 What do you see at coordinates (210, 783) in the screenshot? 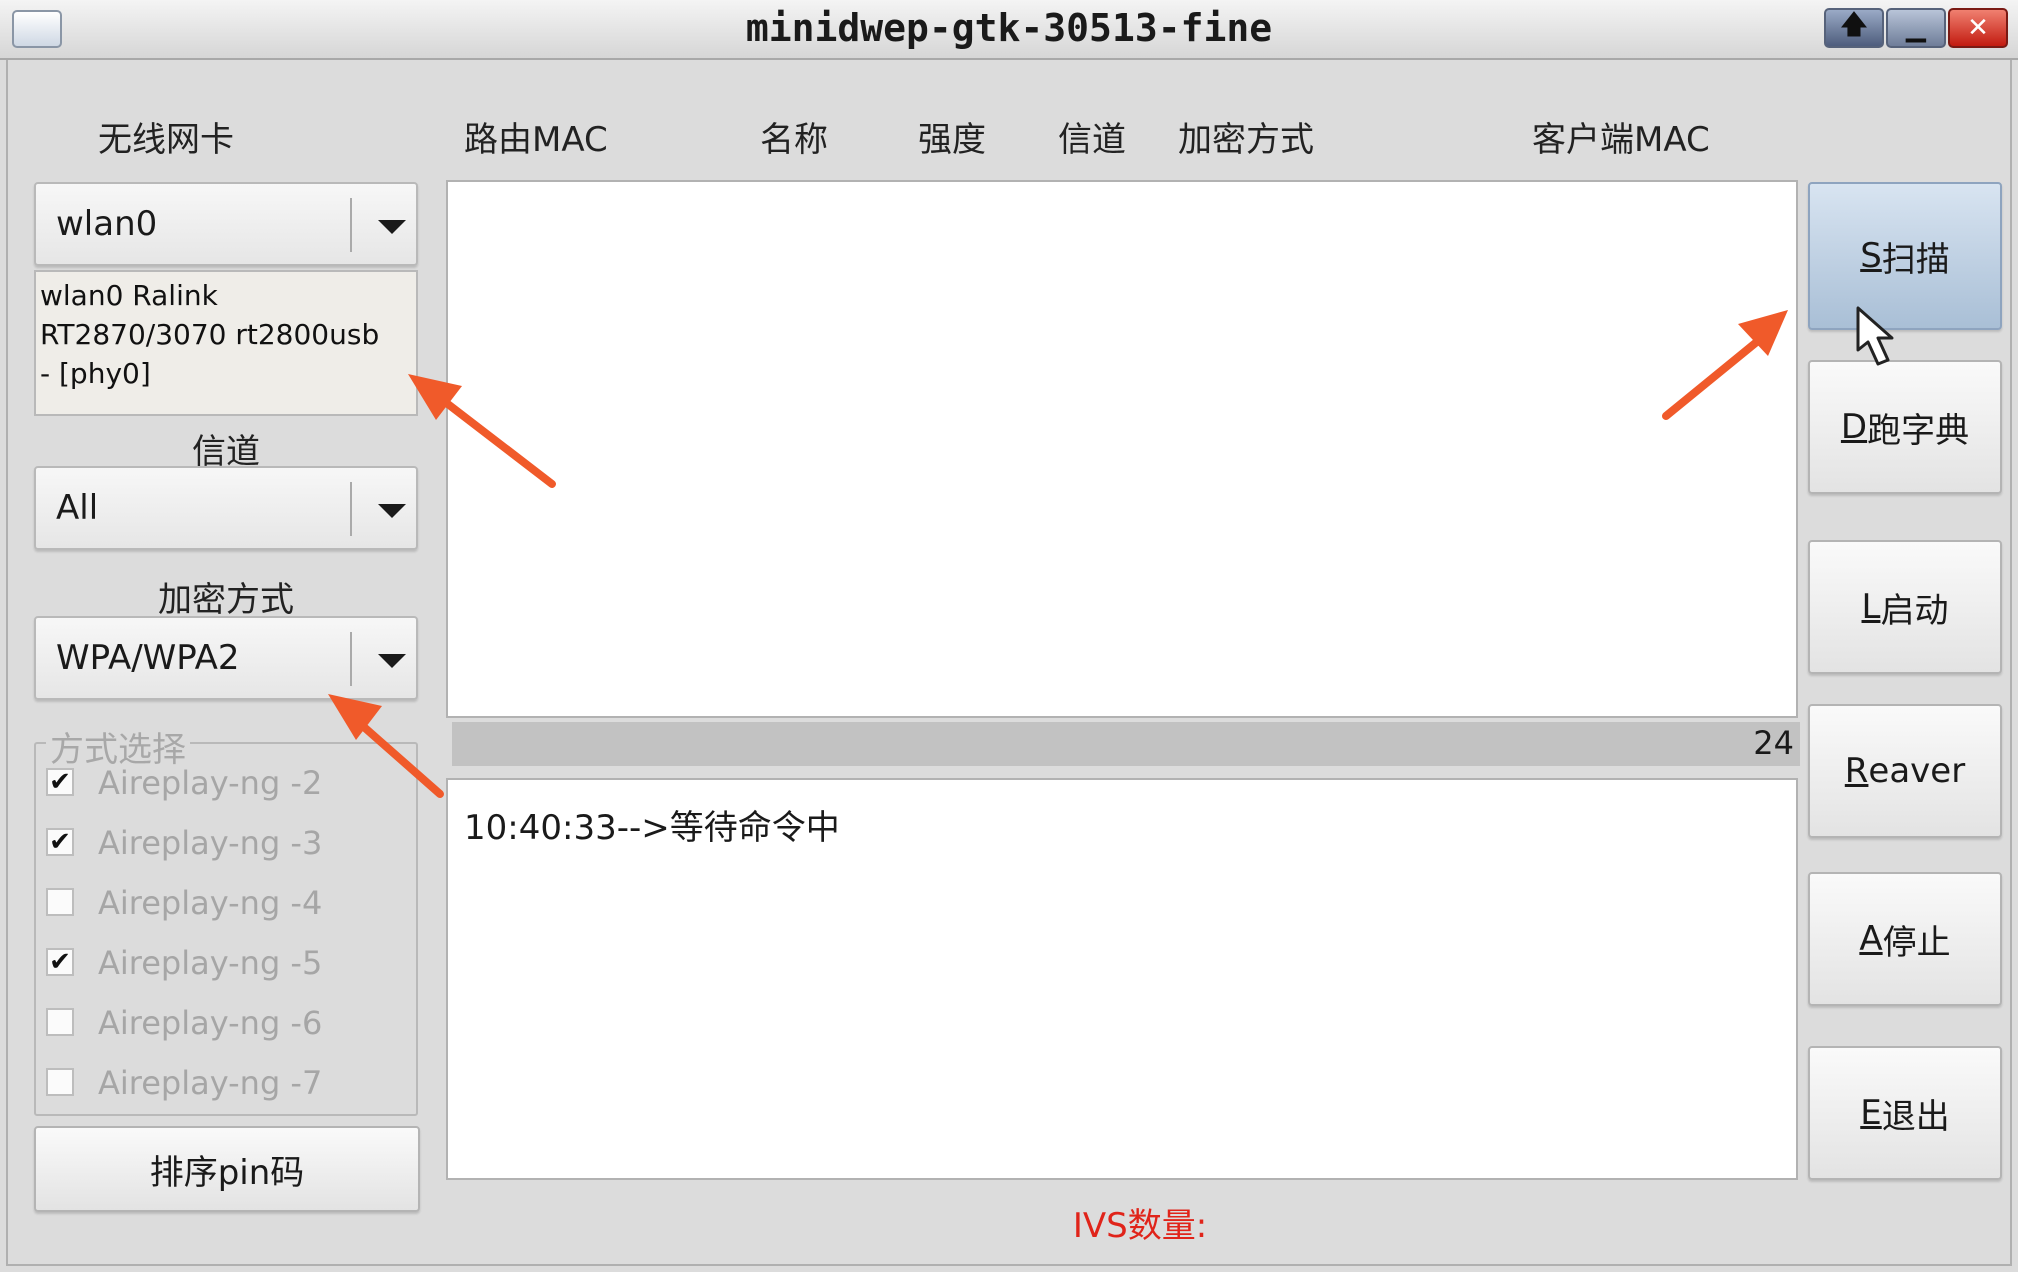
I see `option-label: Aireplay-ng -2` at bounding box center [210, 783].